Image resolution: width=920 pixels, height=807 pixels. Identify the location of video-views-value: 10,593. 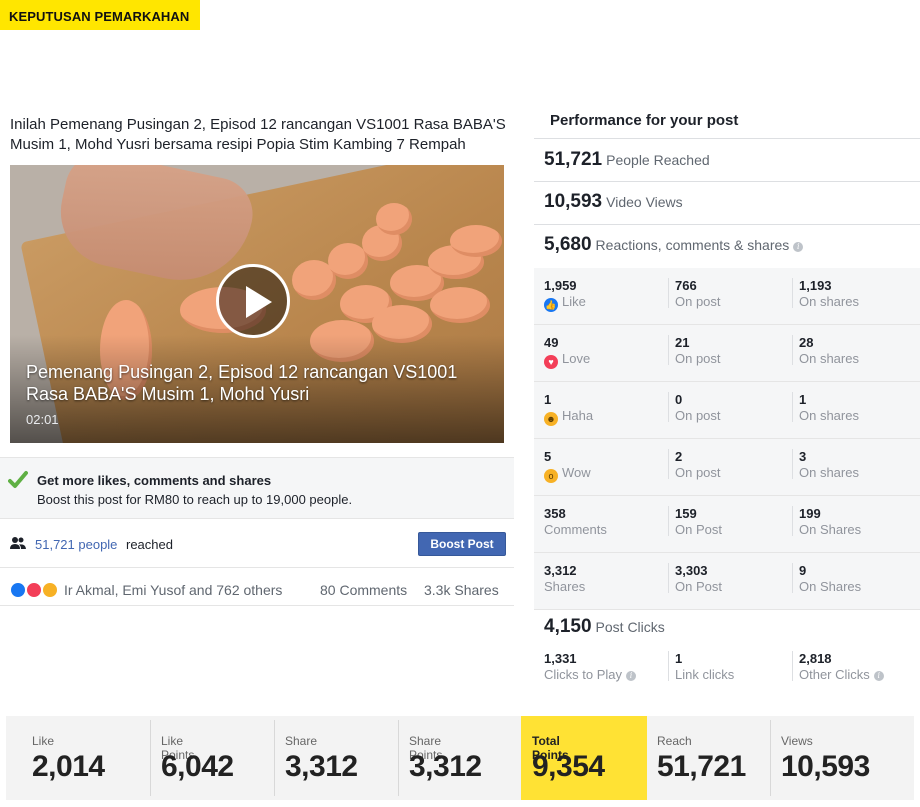
(573, 201).